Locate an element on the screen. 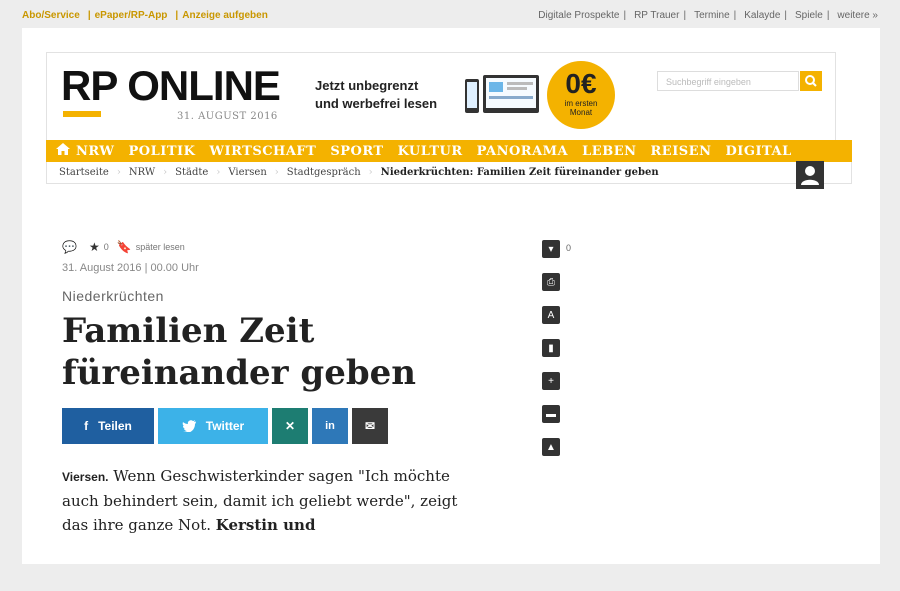 This screenshot has height=591, width=900. user-account-button is located at coordinates (810, 175).